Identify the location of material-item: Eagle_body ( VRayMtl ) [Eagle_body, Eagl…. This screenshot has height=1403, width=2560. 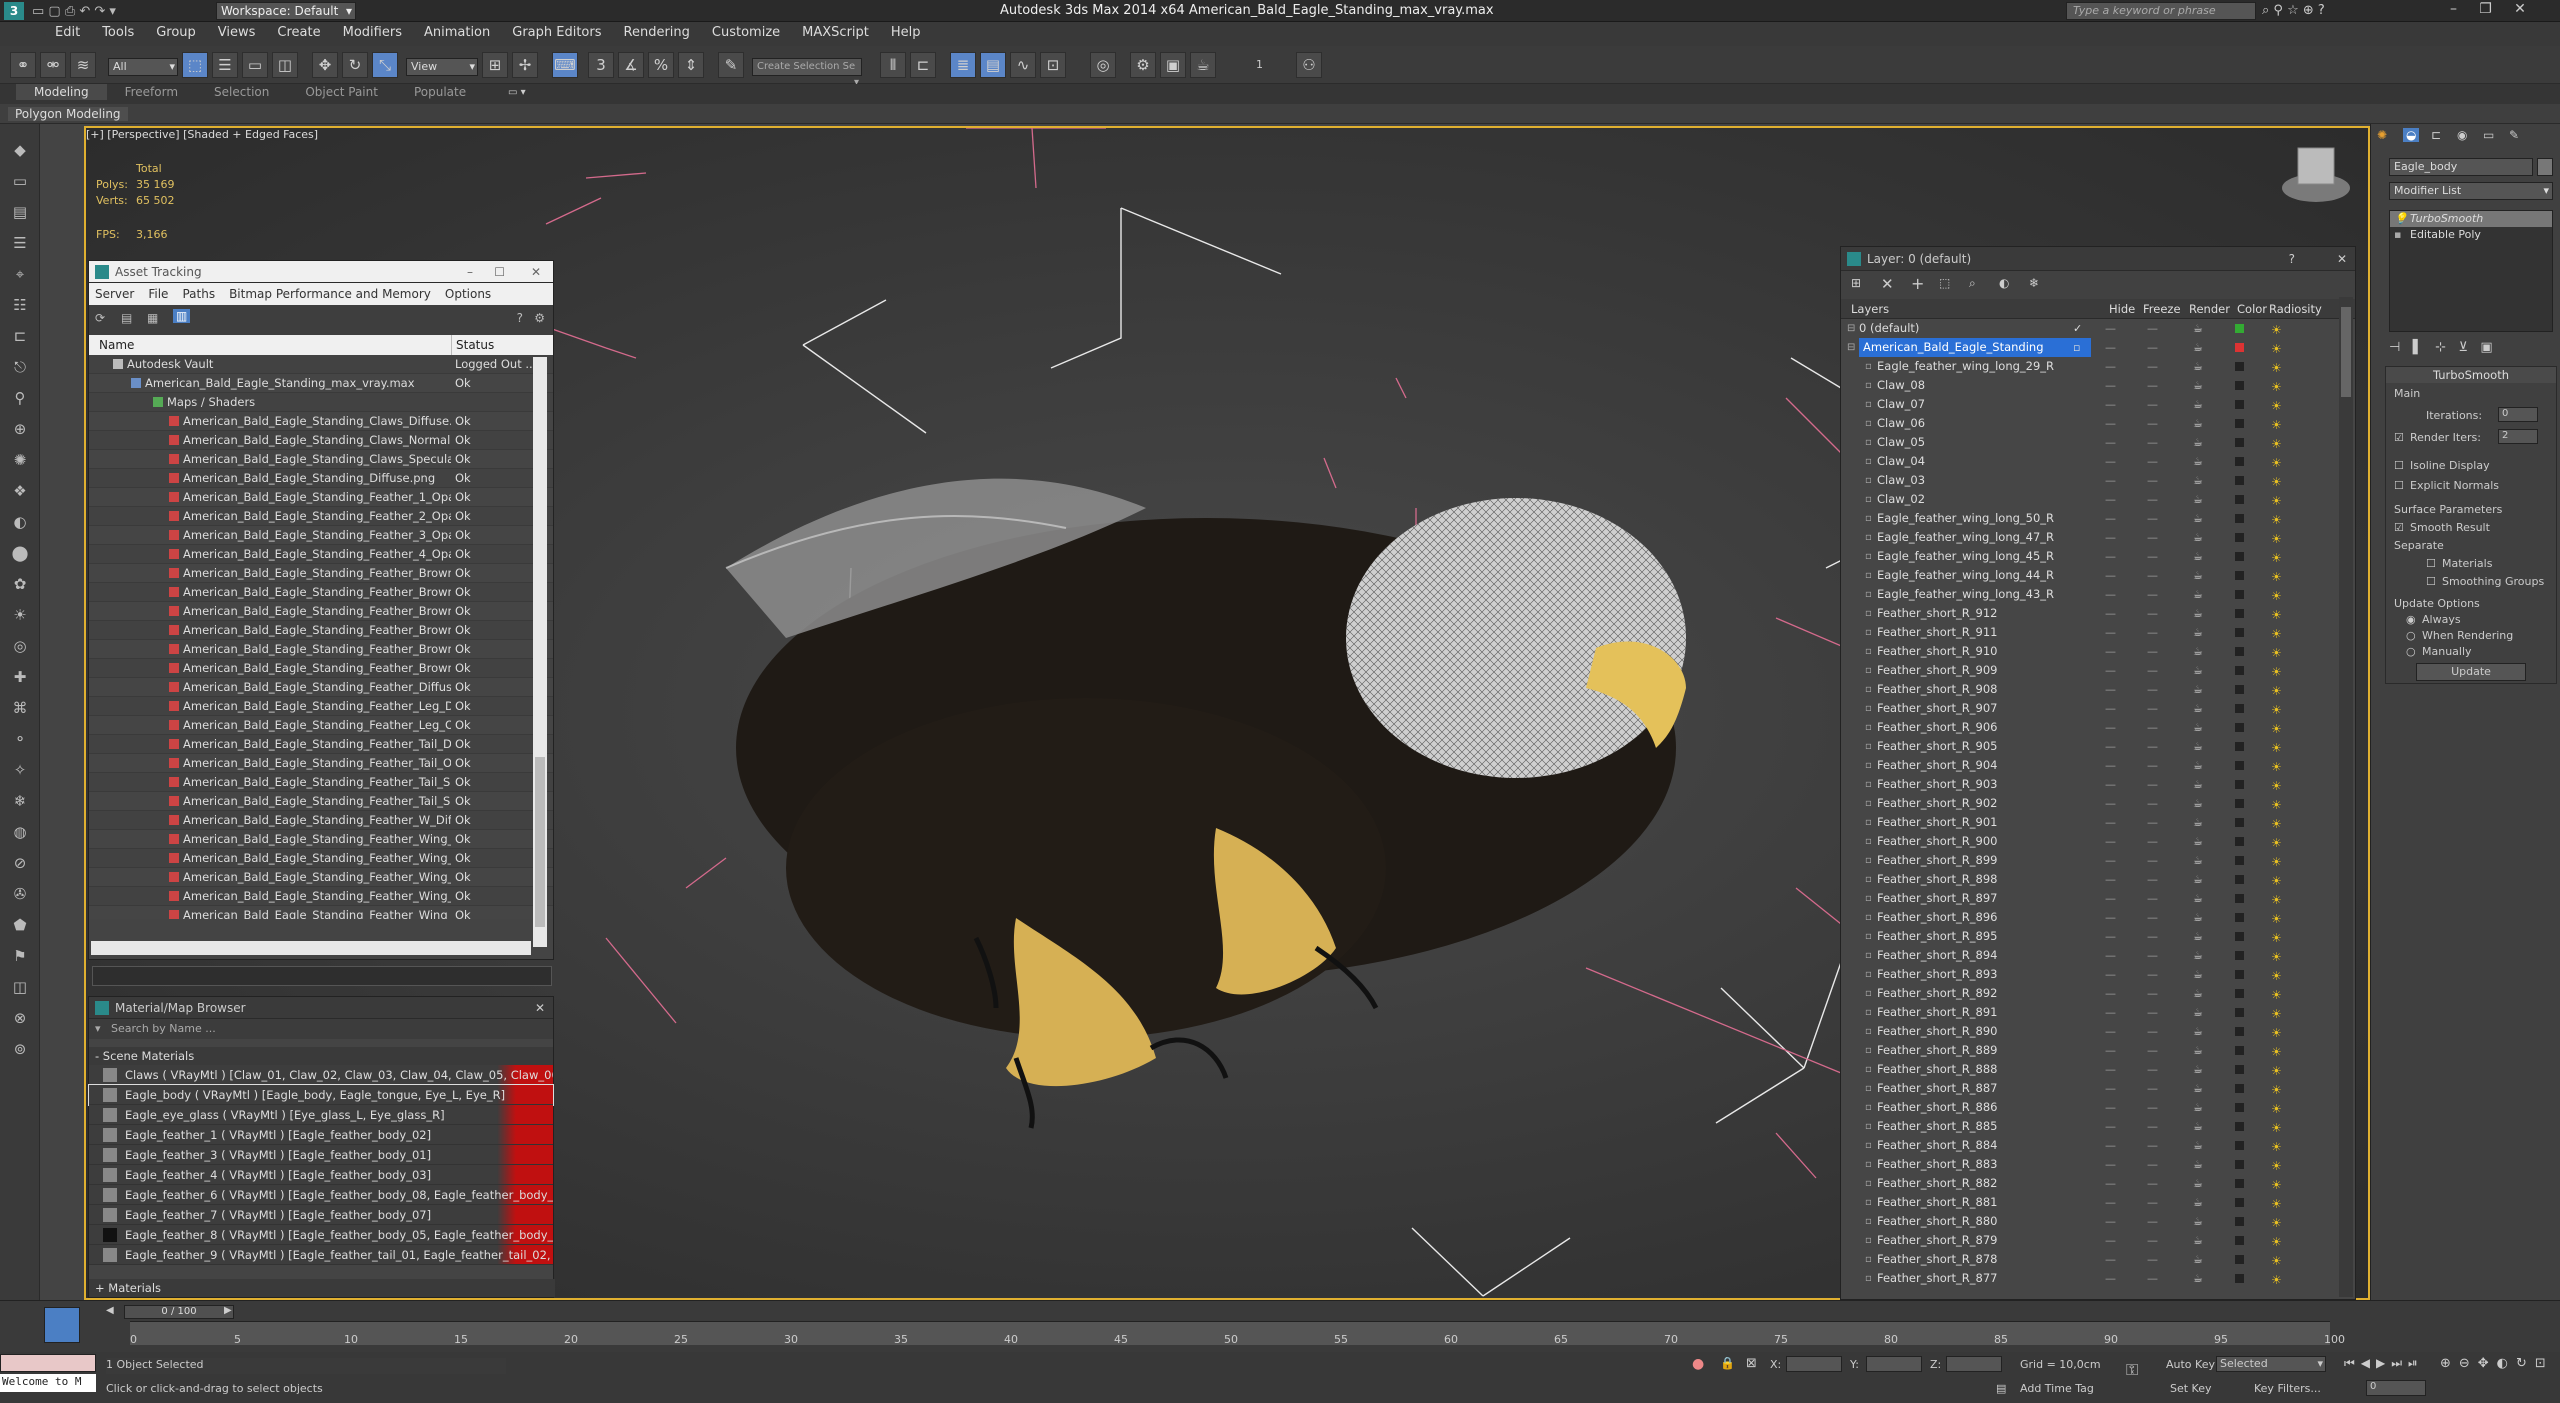
(321, 1095).